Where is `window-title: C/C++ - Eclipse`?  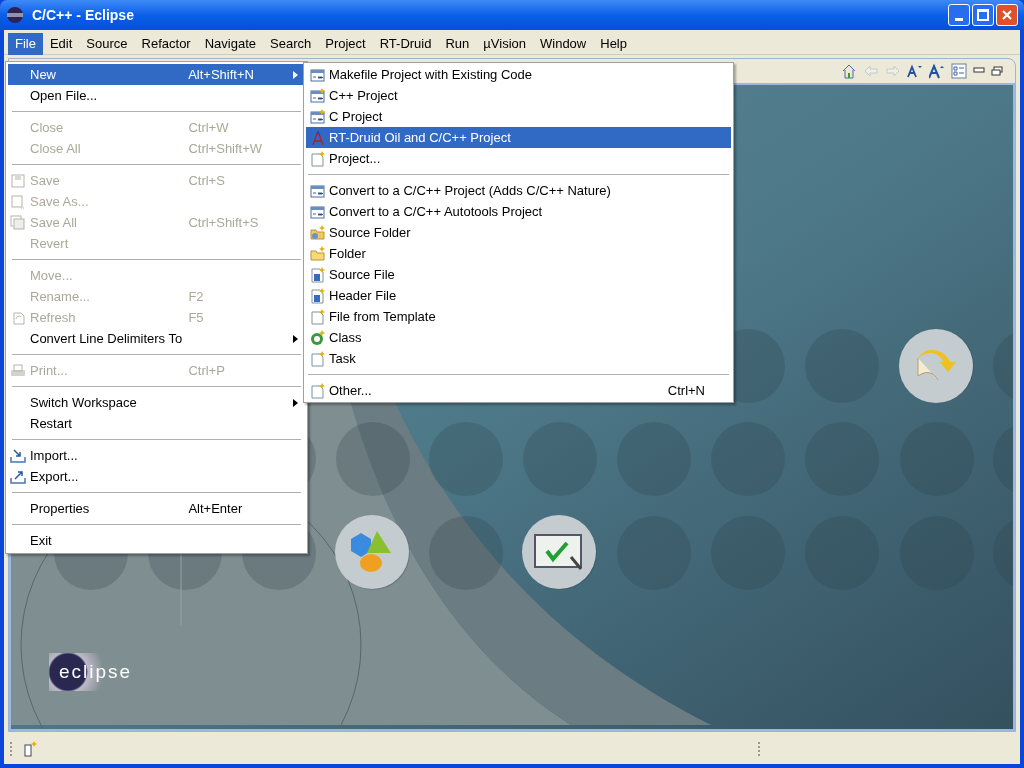
window-title: C/C++ - Eclipse is located at coordinates (83, 15).